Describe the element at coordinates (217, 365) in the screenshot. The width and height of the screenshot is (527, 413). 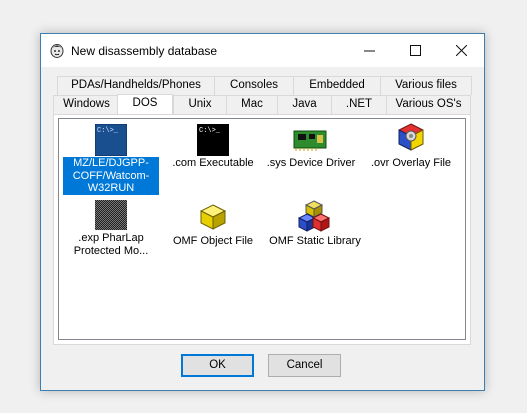
I see `ok-button: OK` at that location.